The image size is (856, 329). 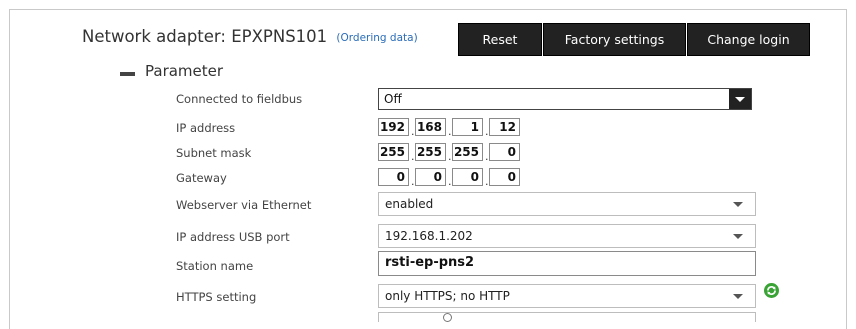 What do you see at coordinates (567, 236) in the screenshot?
I see `usb-ip-select: 192.168.1.202` at bounding box center [567, 236].